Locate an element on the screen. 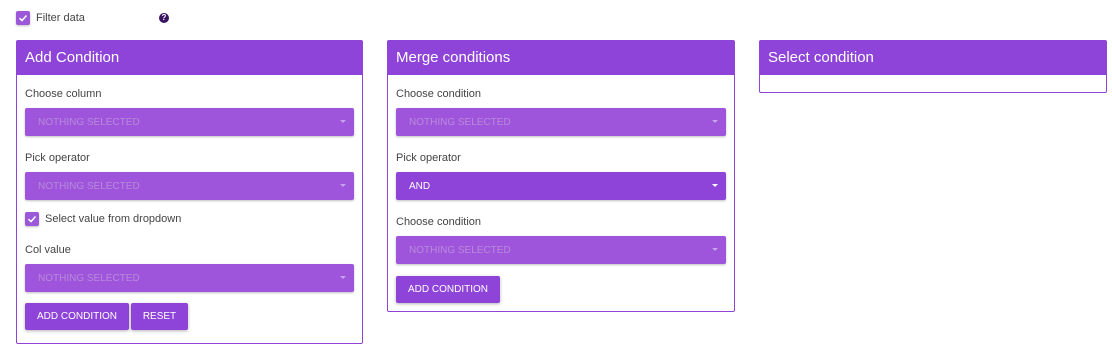 This screenshot has height=354, width=1112. pick-operator-select: NOTHING SELECTED is located at coordinates (189, 186).